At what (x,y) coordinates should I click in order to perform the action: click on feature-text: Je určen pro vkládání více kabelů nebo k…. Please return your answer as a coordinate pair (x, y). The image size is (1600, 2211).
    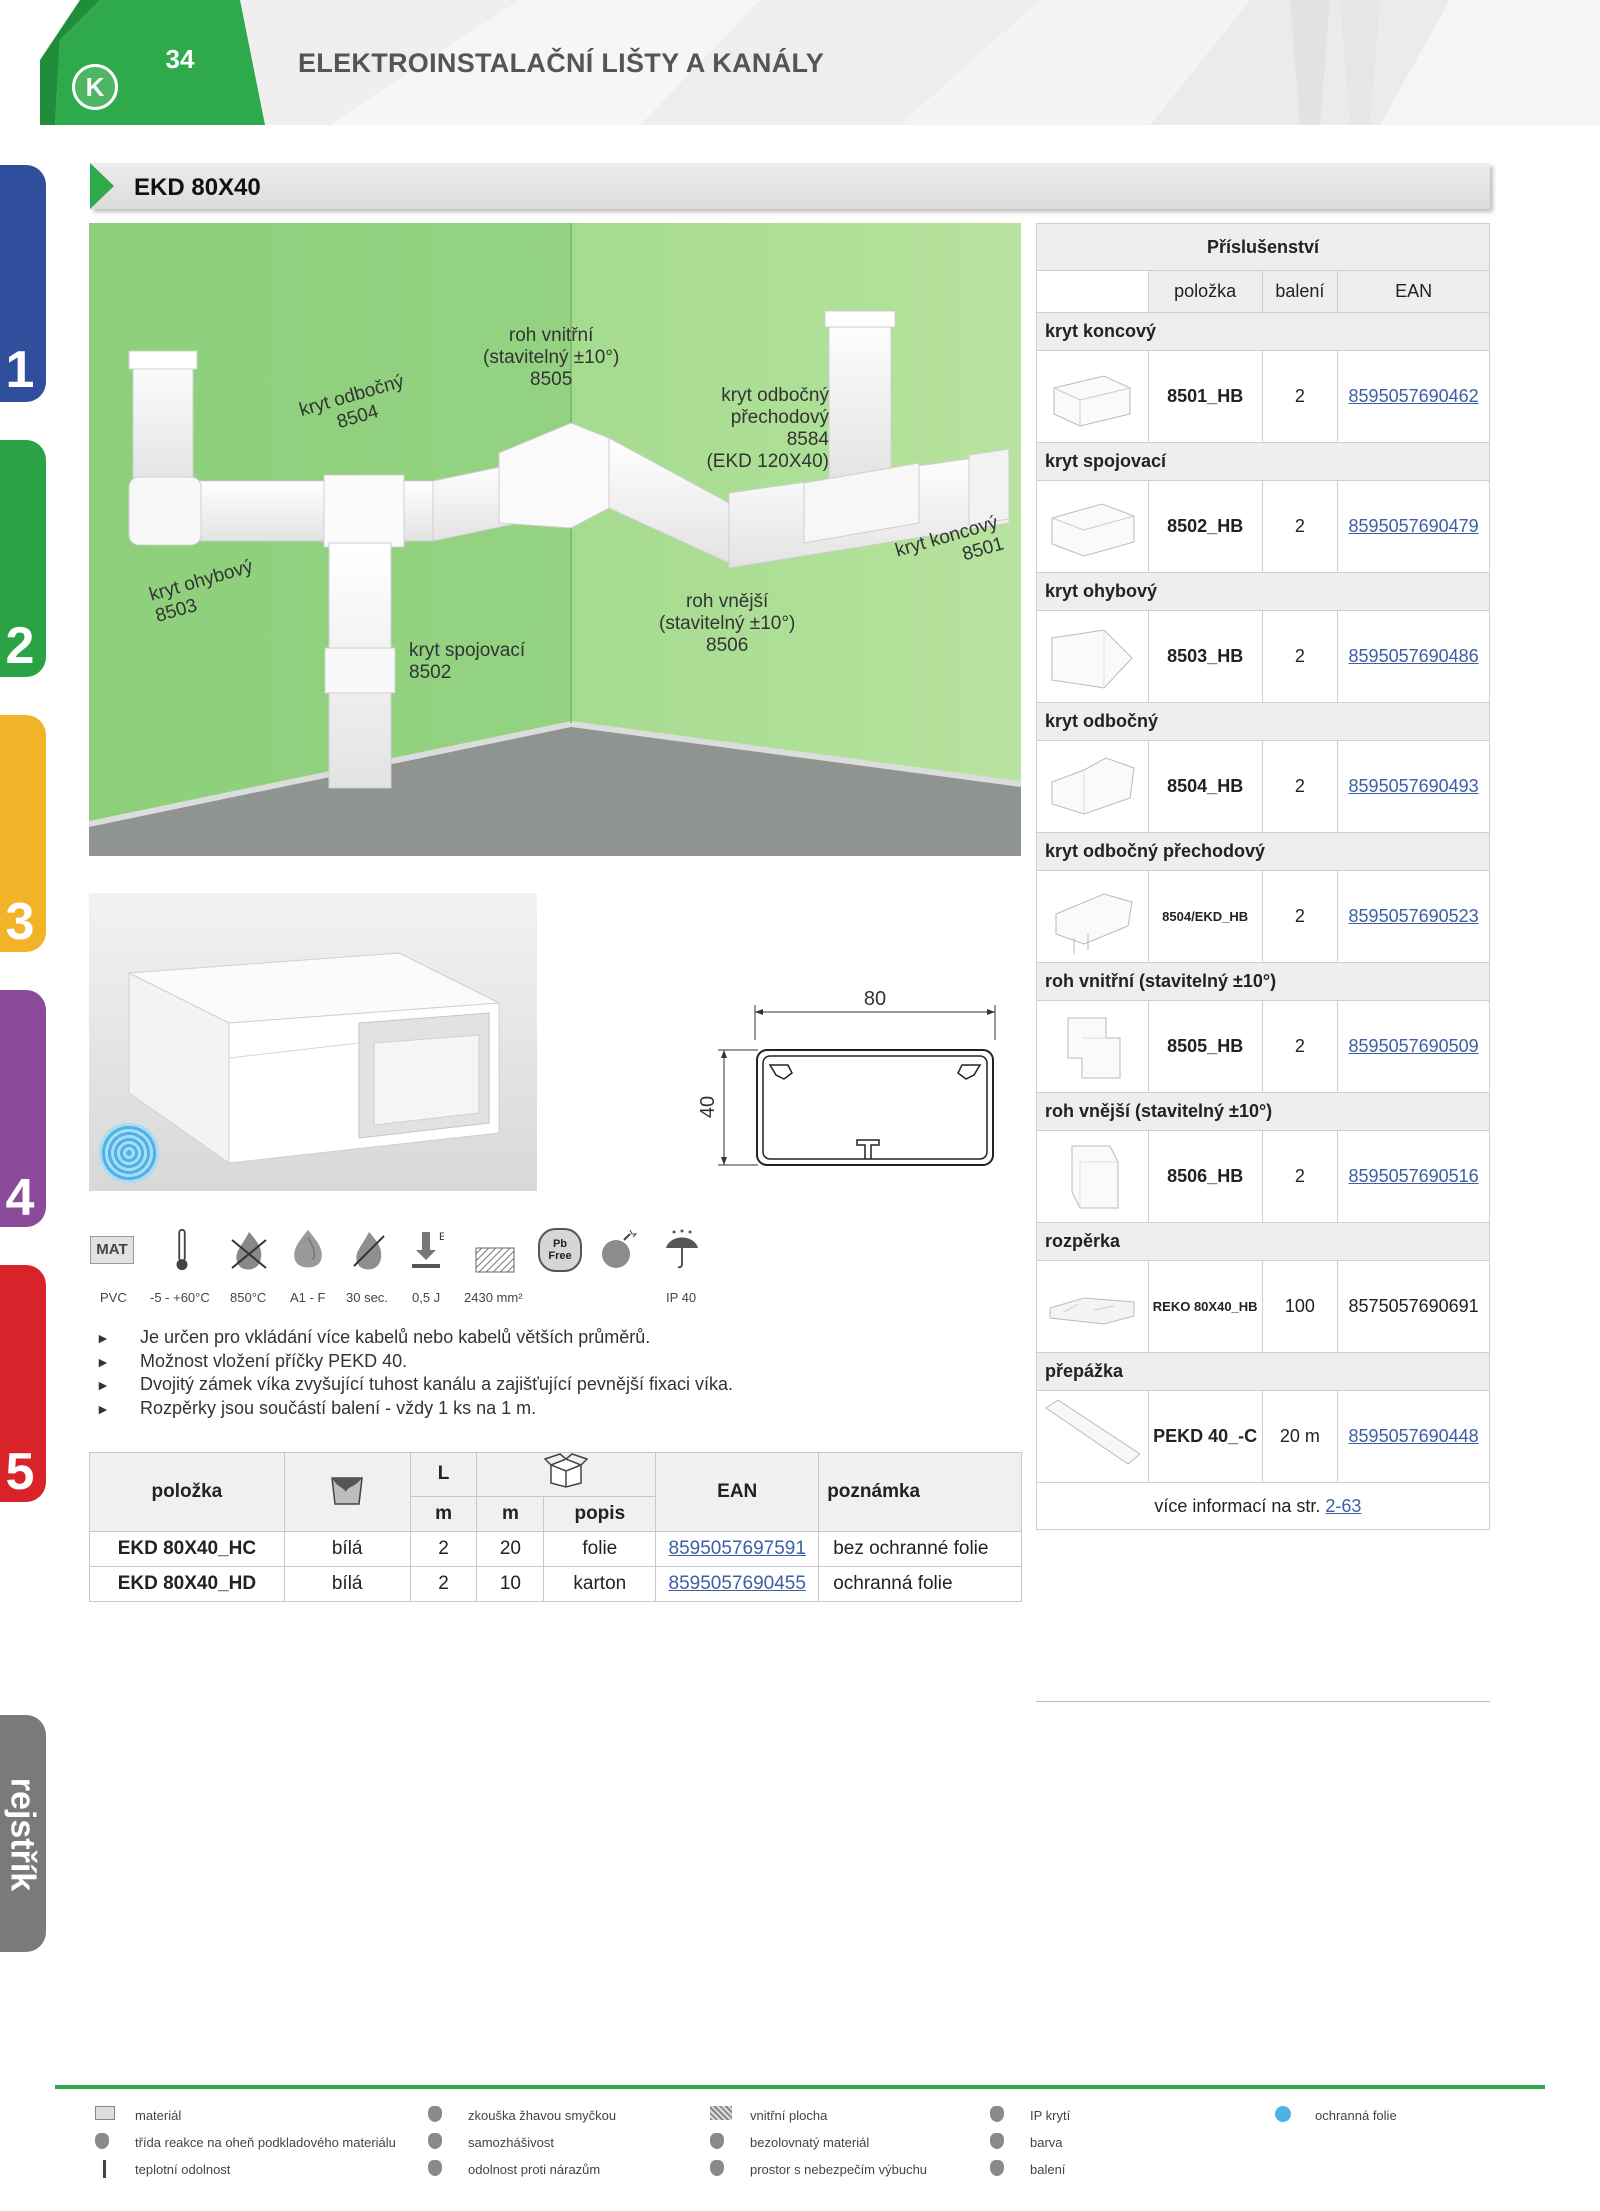
    Looking at the image, I should click on (395, 1337).